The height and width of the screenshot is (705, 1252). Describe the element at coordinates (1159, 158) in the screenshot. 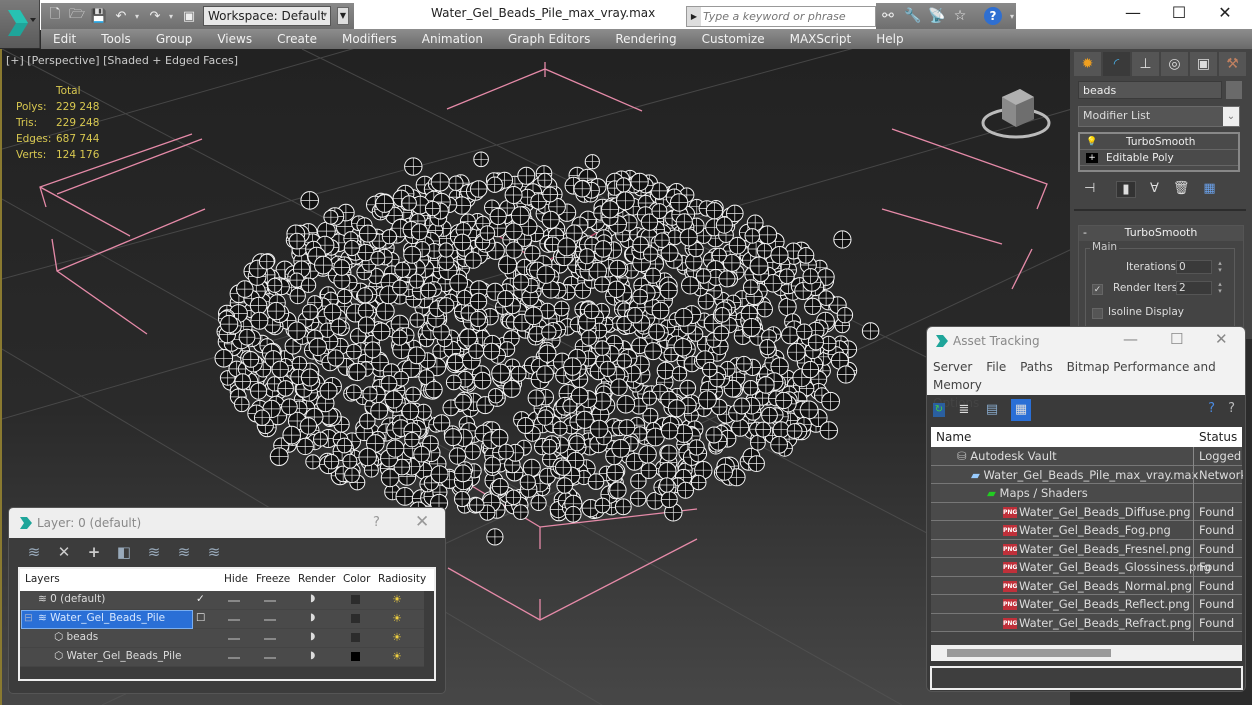

I see `stack-item-editable-poly: + Editable Poly` at that location.